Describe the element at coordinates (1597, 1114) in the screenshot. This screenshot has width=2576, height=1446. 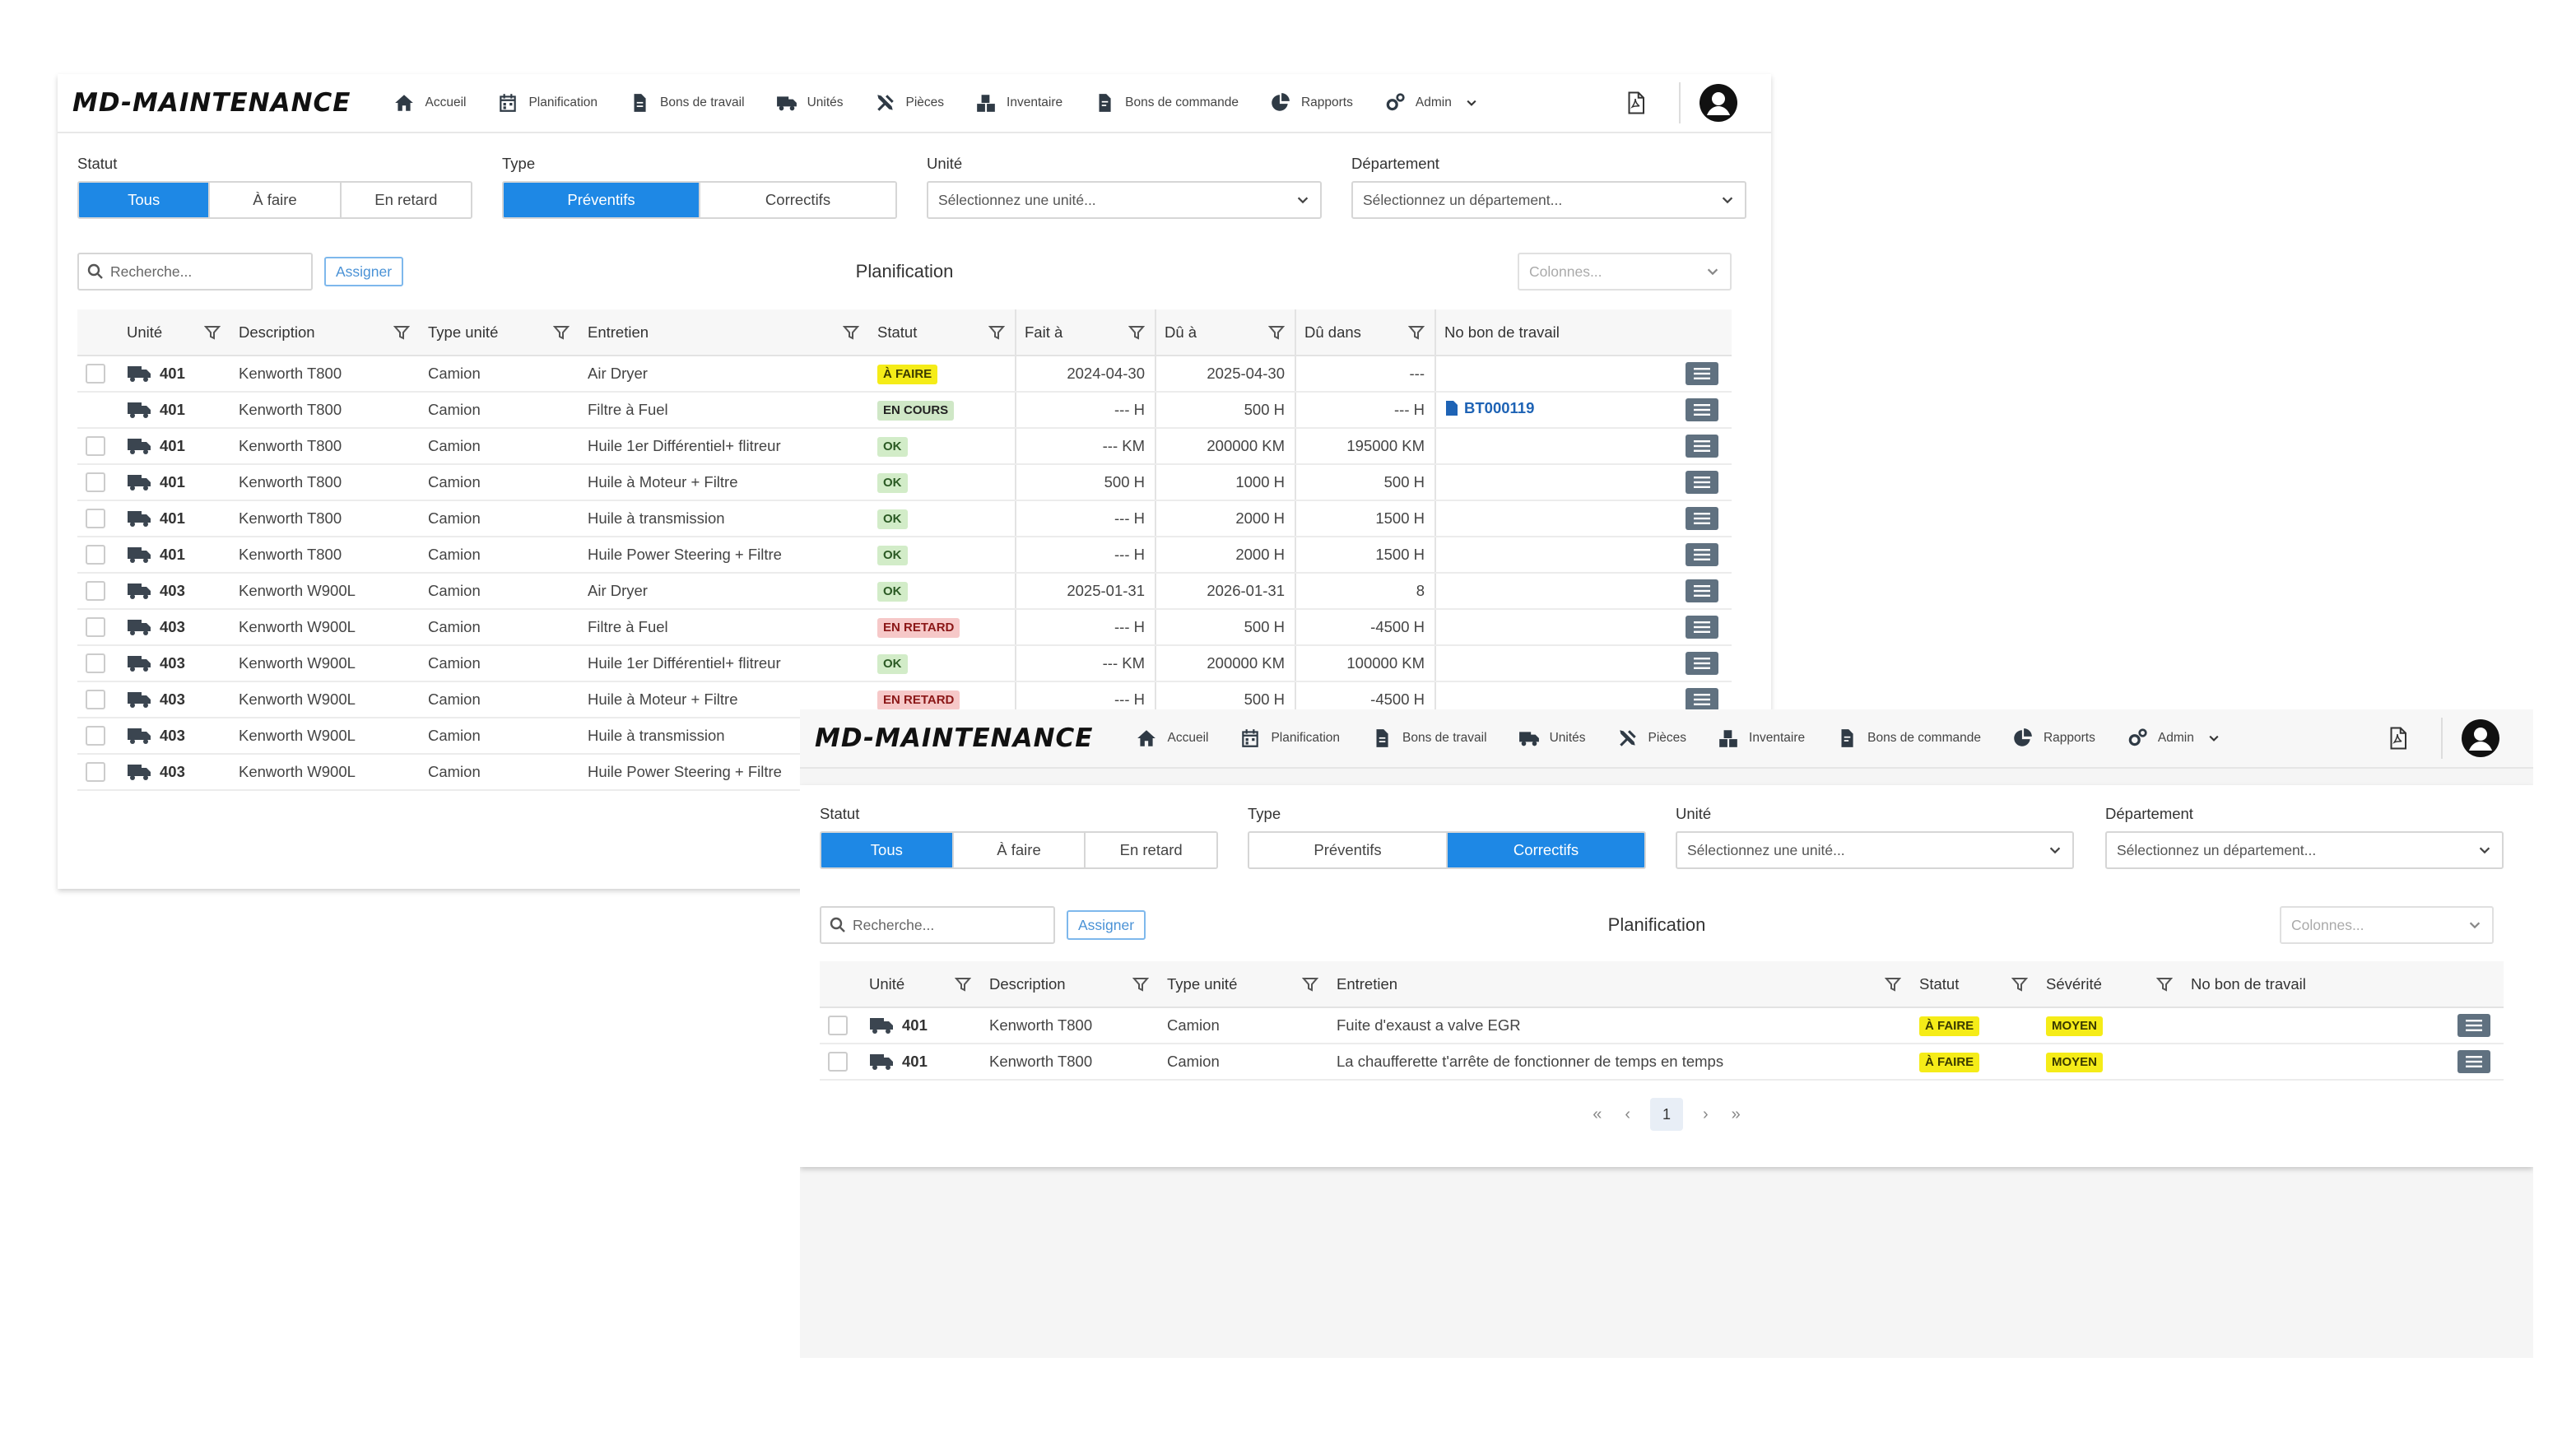
I see `pager-first-button: «` at that location.